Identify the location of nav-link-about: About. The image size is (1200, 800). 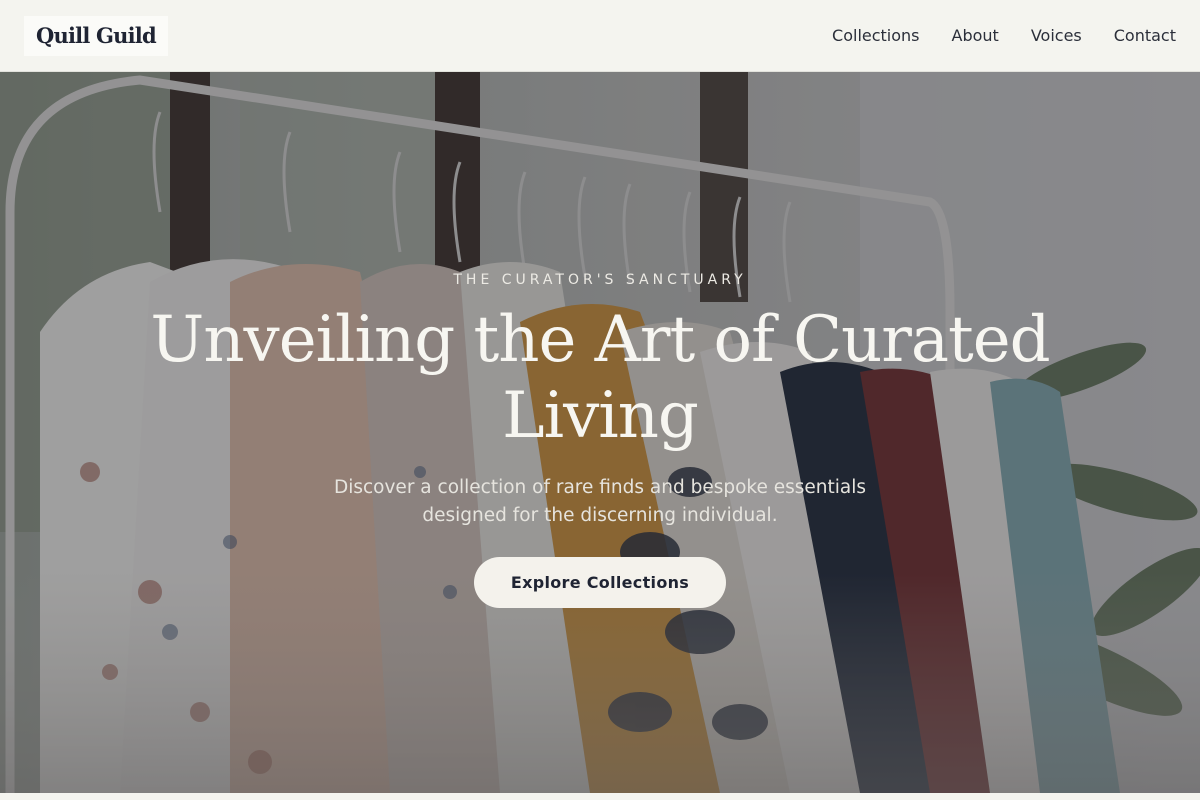
(975, 35).